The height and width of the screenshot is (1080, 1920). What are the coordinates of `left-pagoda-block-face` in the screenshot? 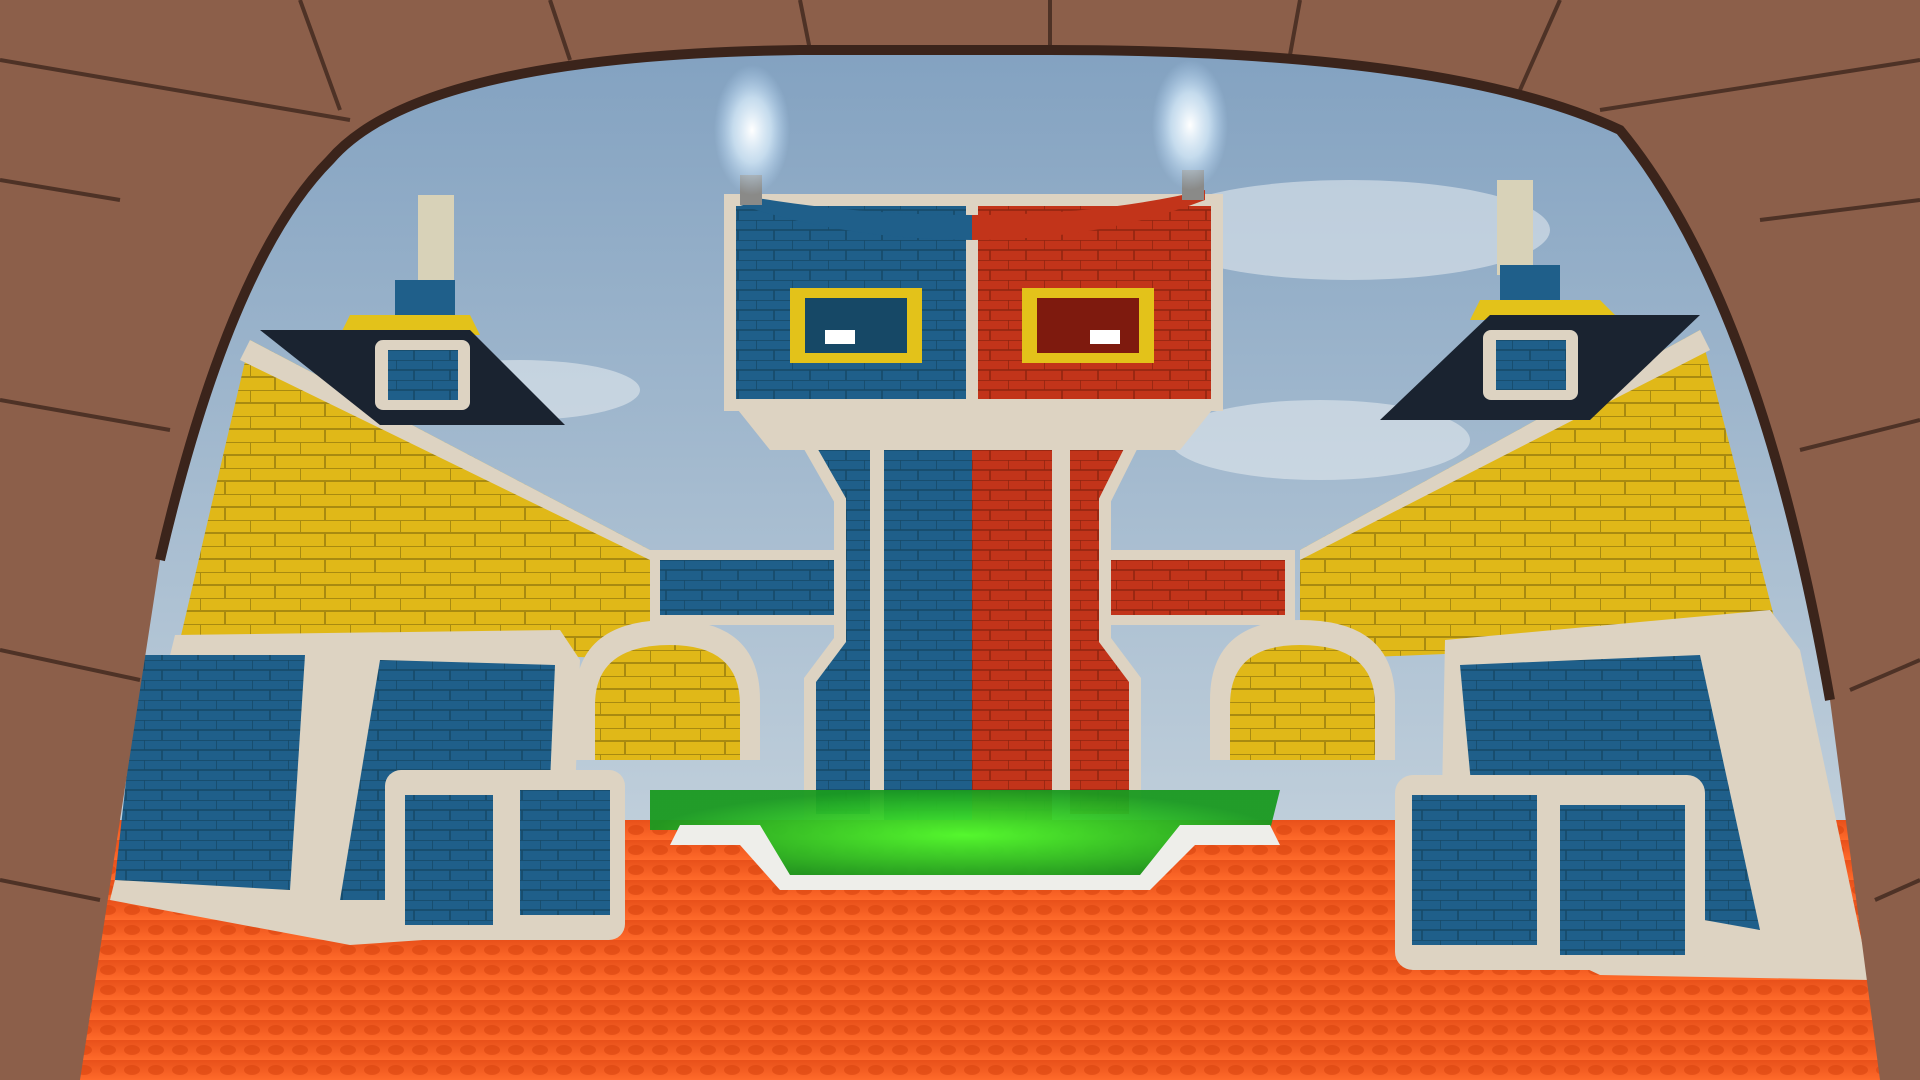 It's located at (423, 375).